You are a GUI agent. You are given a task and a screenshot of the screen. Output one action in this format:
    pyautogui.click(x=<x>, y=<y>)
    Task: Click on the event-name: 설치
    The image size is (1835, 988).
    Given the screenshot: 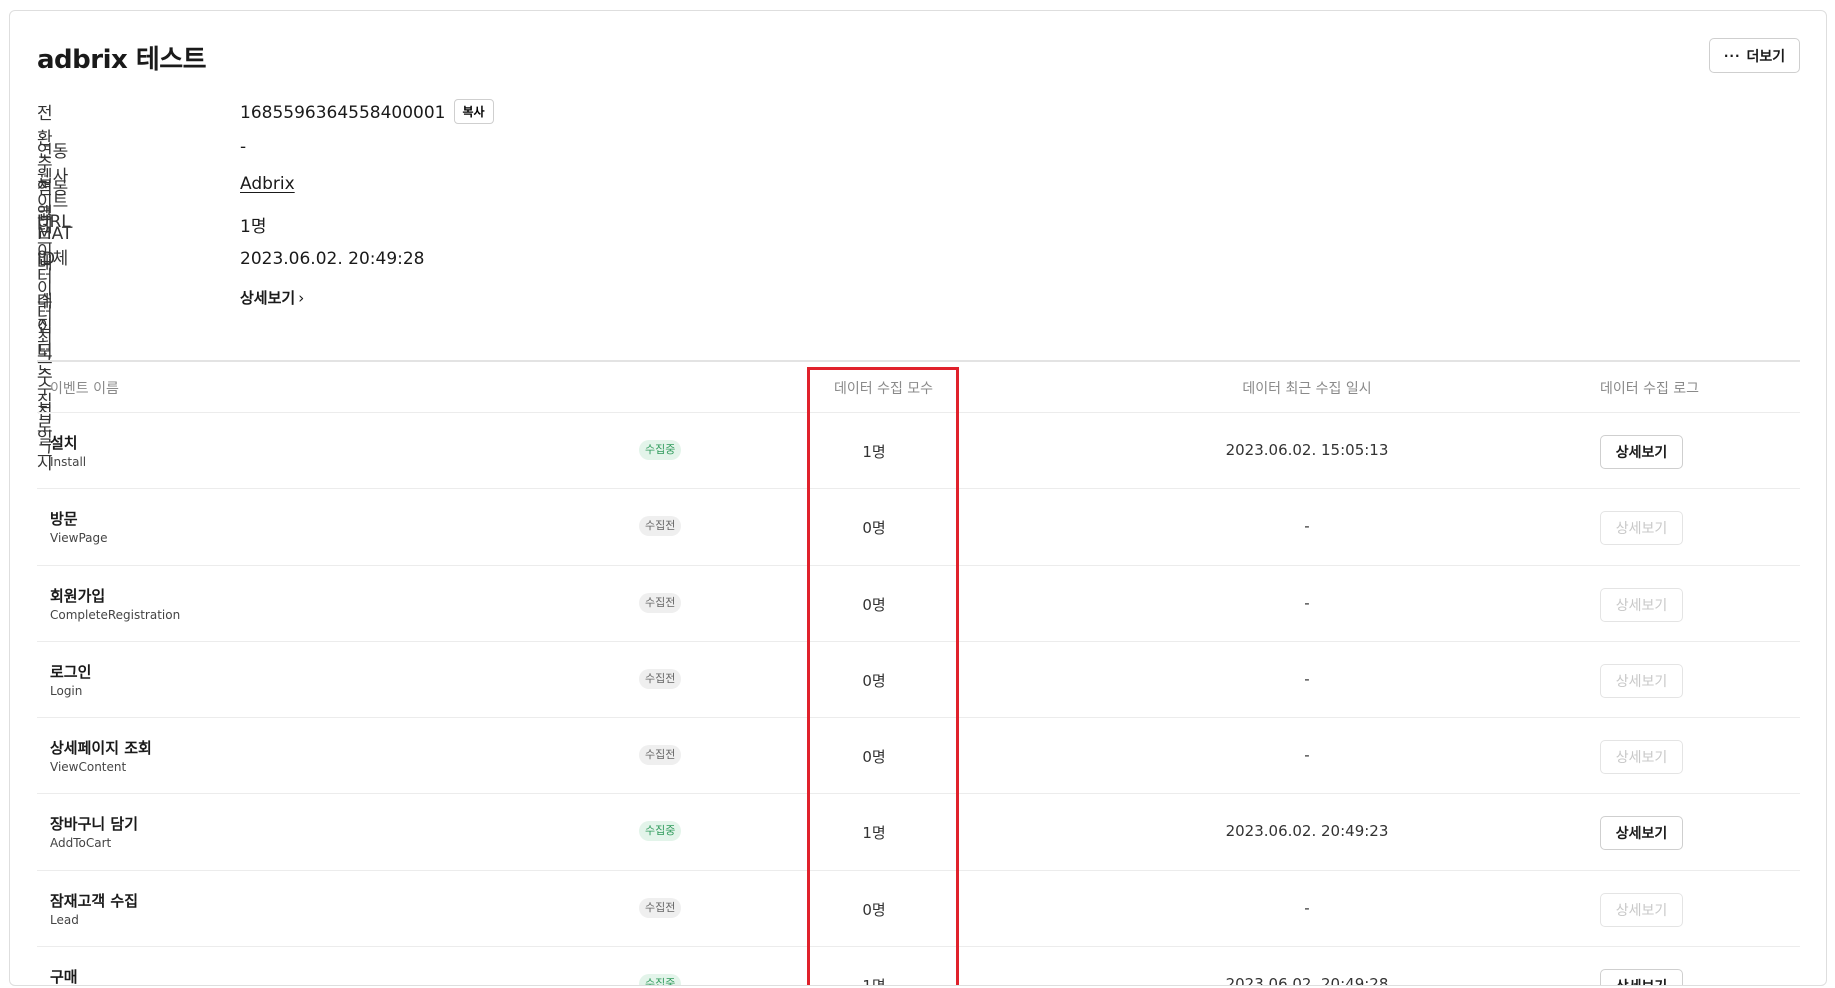 What is the action you would take?
    pyautogui.click(x=64, y=443)
    